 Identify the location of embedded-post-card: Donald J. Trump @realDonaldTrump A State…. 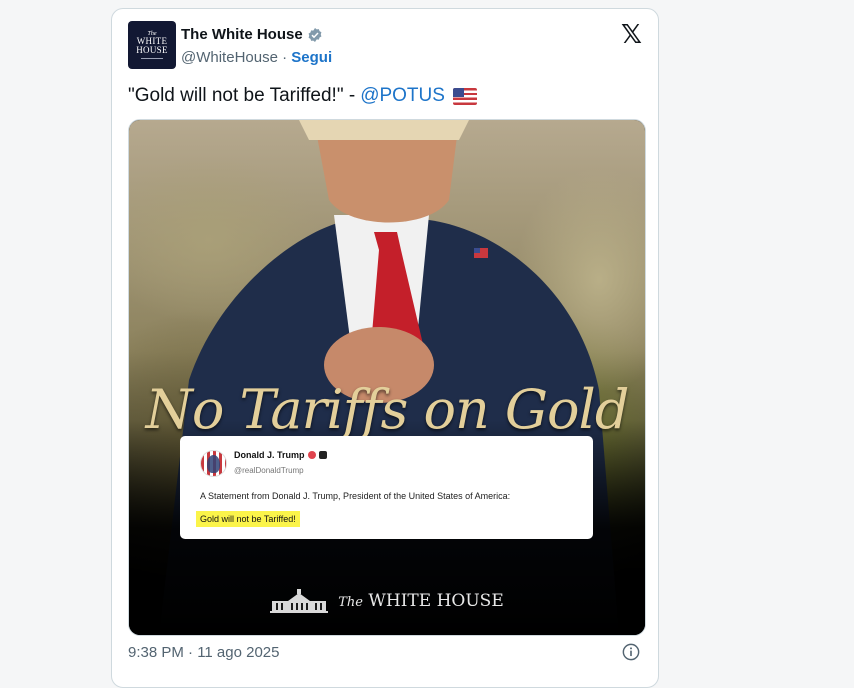
(386, 487).